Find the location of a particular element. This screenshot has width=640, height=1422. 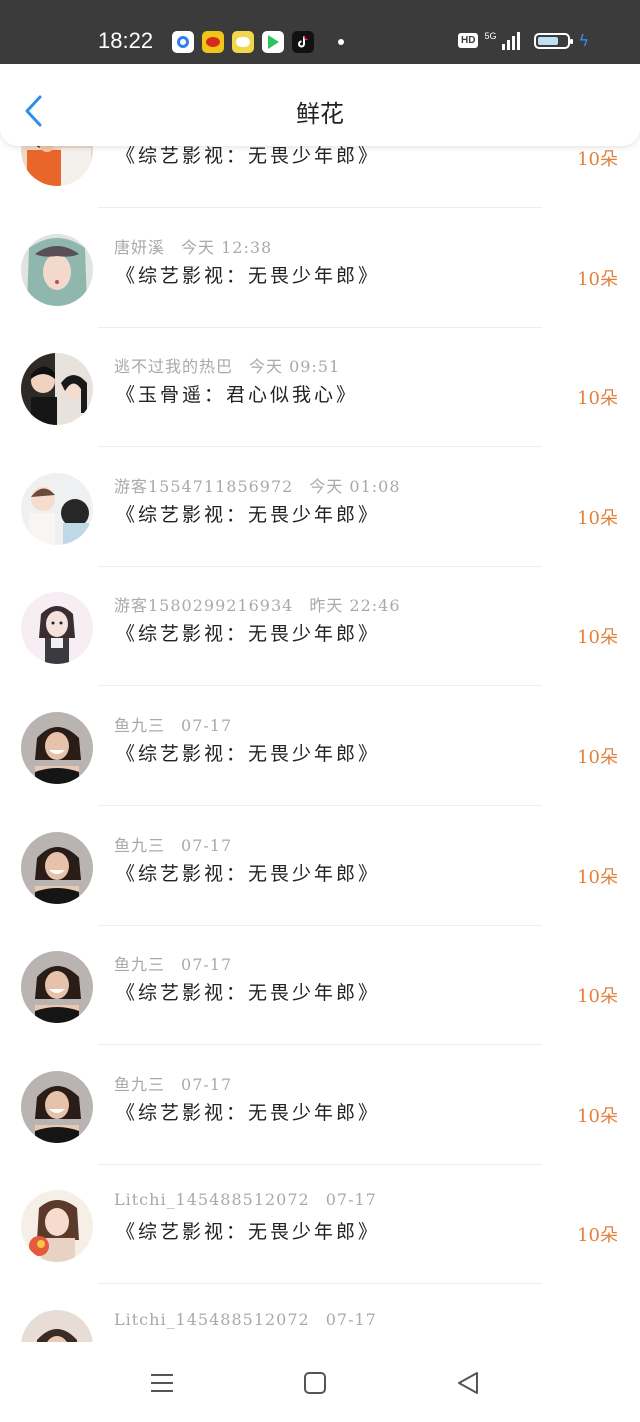

item-meta: 唐妍溪 今天 12:38 is located at coordinates (193, 246).